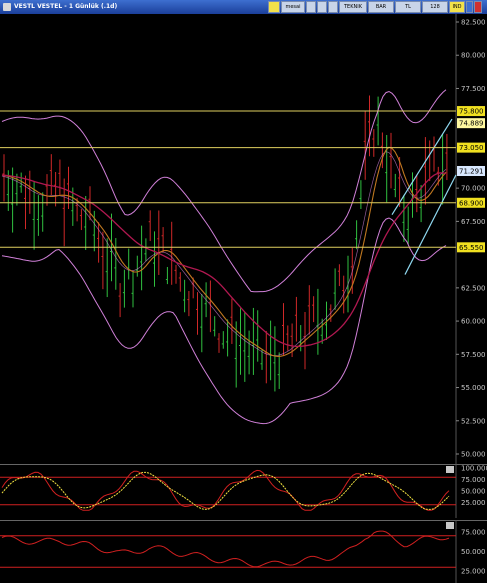 Image resolution: width=487 pixels, height=583 pixels. I want to click on level-label: 73.050, so click(471, 148).